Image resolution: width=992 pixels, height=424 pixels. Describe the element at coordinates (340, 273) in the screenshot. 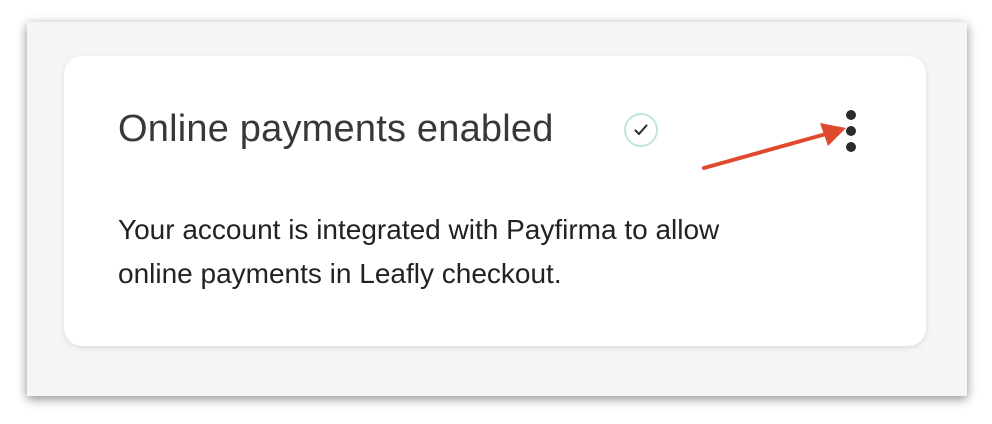

I see `description-line-2: online payments in Leafly checkout.` at that location.